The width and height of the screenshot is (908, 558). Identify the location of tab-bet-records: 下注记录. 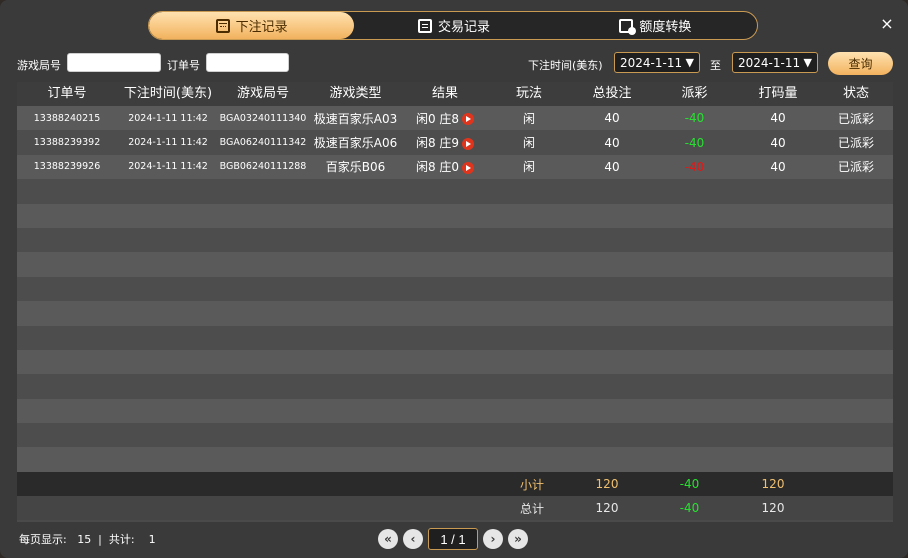
(252, 25).